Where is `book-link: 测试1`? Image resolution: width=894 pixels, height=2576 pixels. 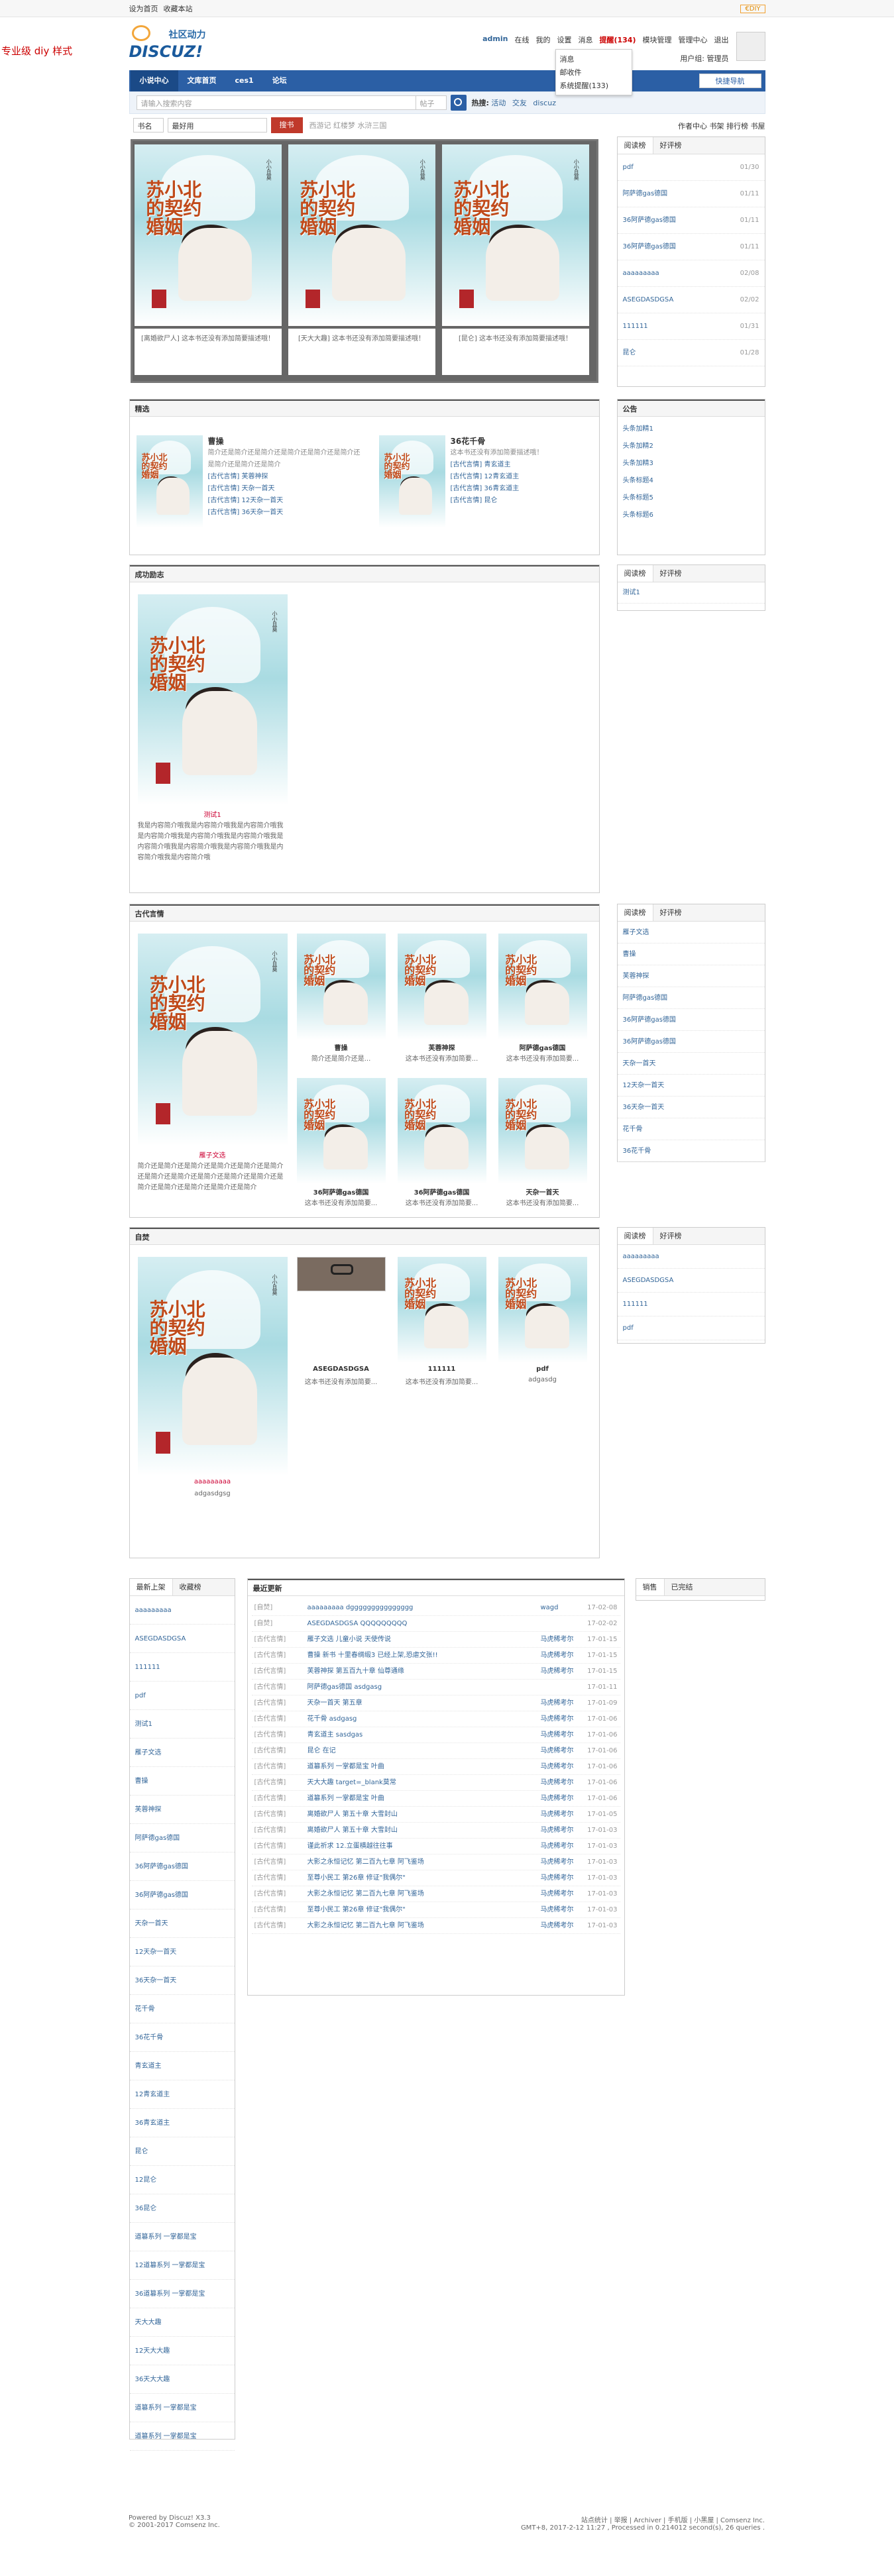
book-link: 测试1 is located at coordinates (143, 1724).